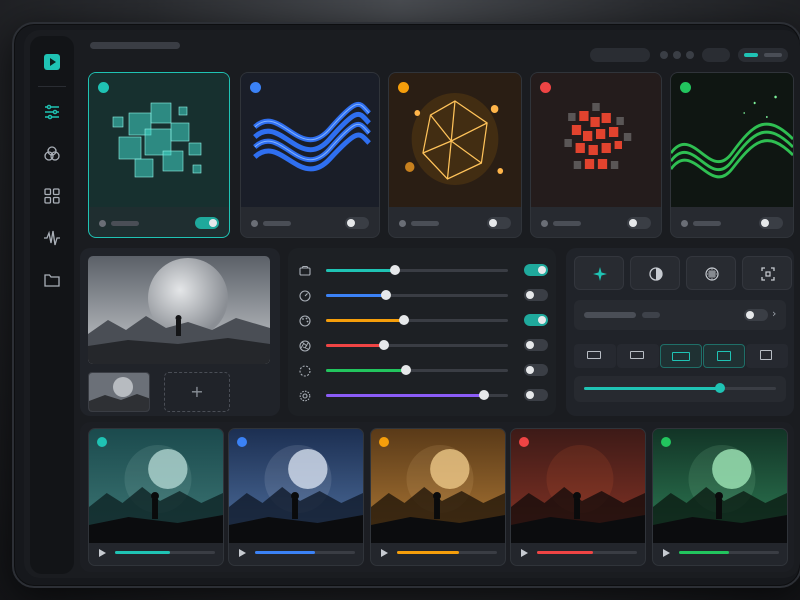  I want to click on top-toggle-group, so click(763, 55).